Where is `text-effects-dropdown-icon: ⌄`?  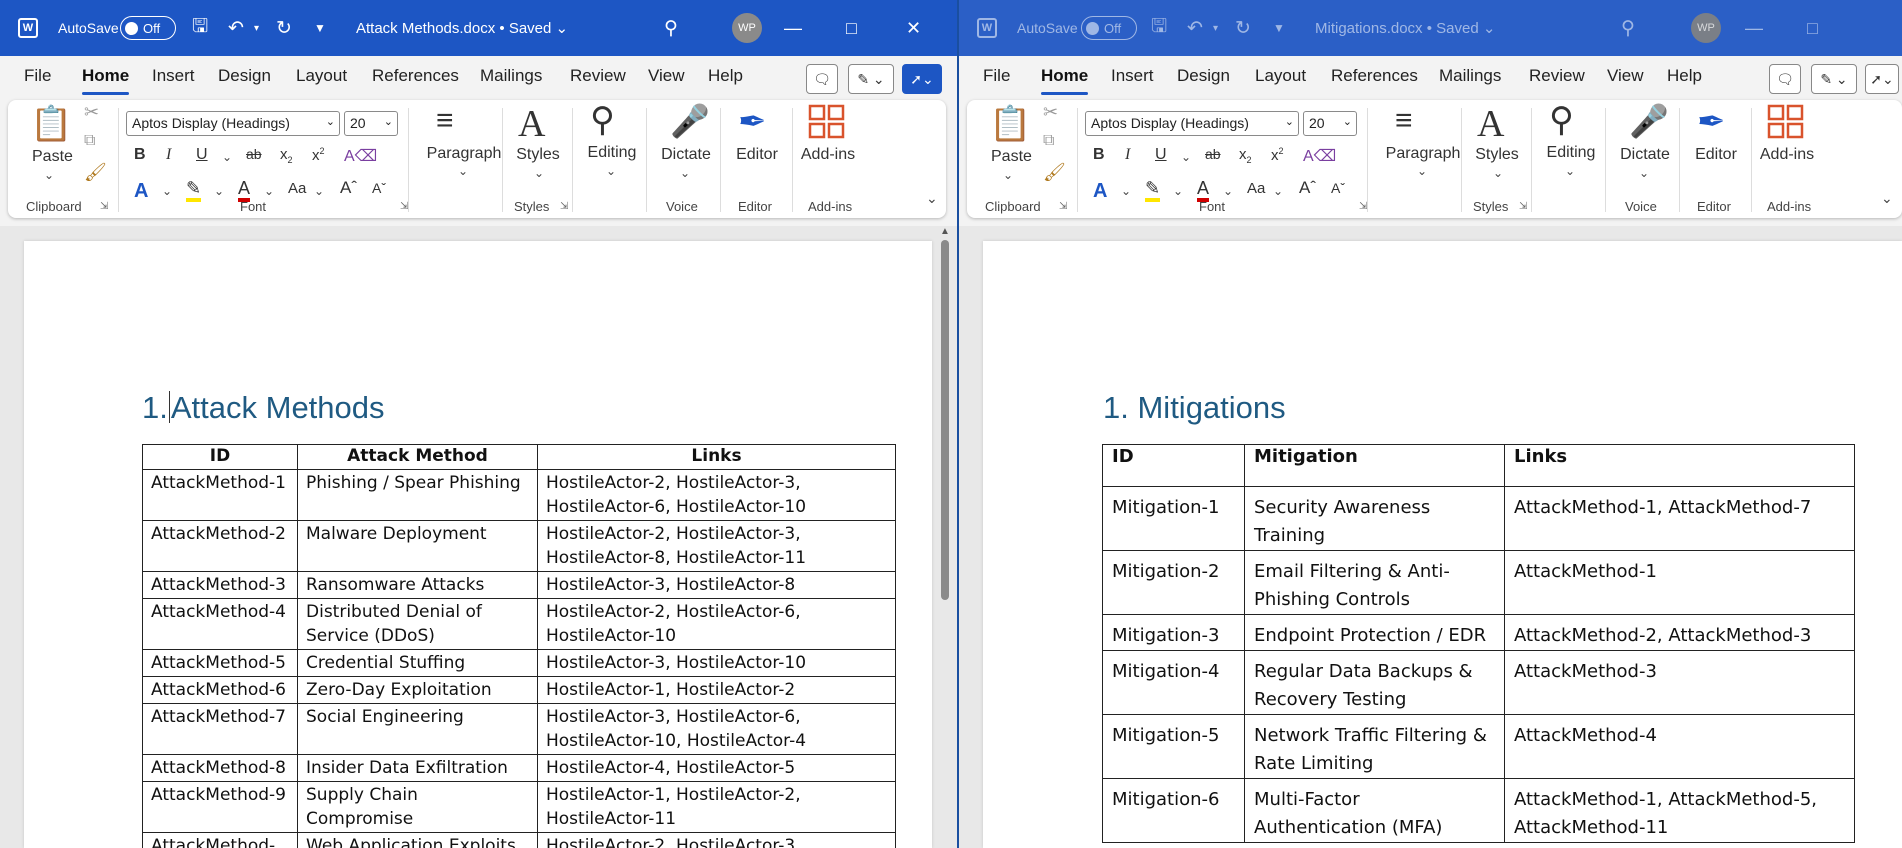 text-effects-dropdown-icon: ⌄ is located at coordinates (1126, 191).